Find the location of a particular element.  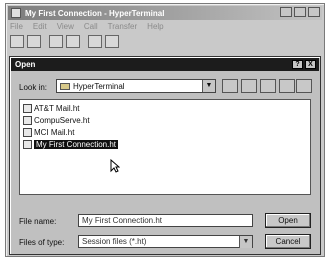

cancel-button: Cancel is located at coordinates (288, 241).